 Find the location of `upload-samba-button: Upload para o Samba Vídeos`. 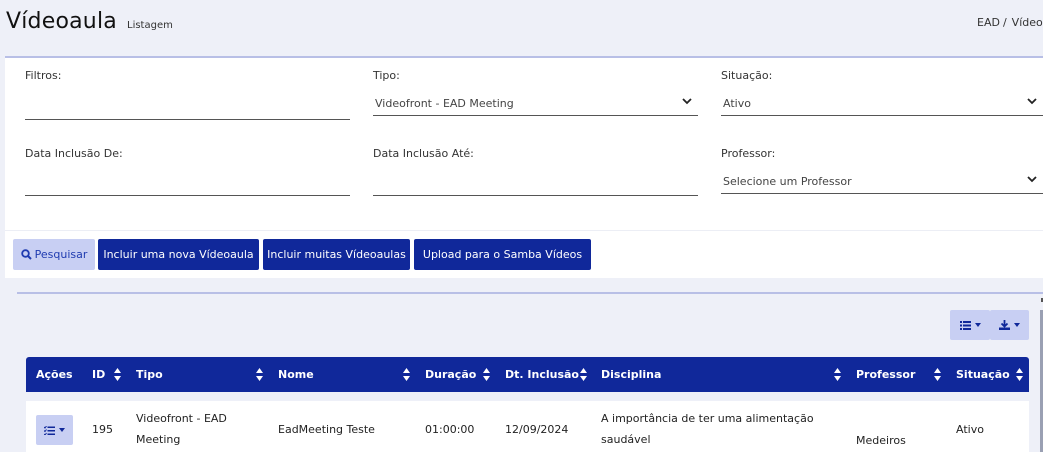

upload-samba-button: Upload para o Samba Vídeos is located at coordinates (502, 254).